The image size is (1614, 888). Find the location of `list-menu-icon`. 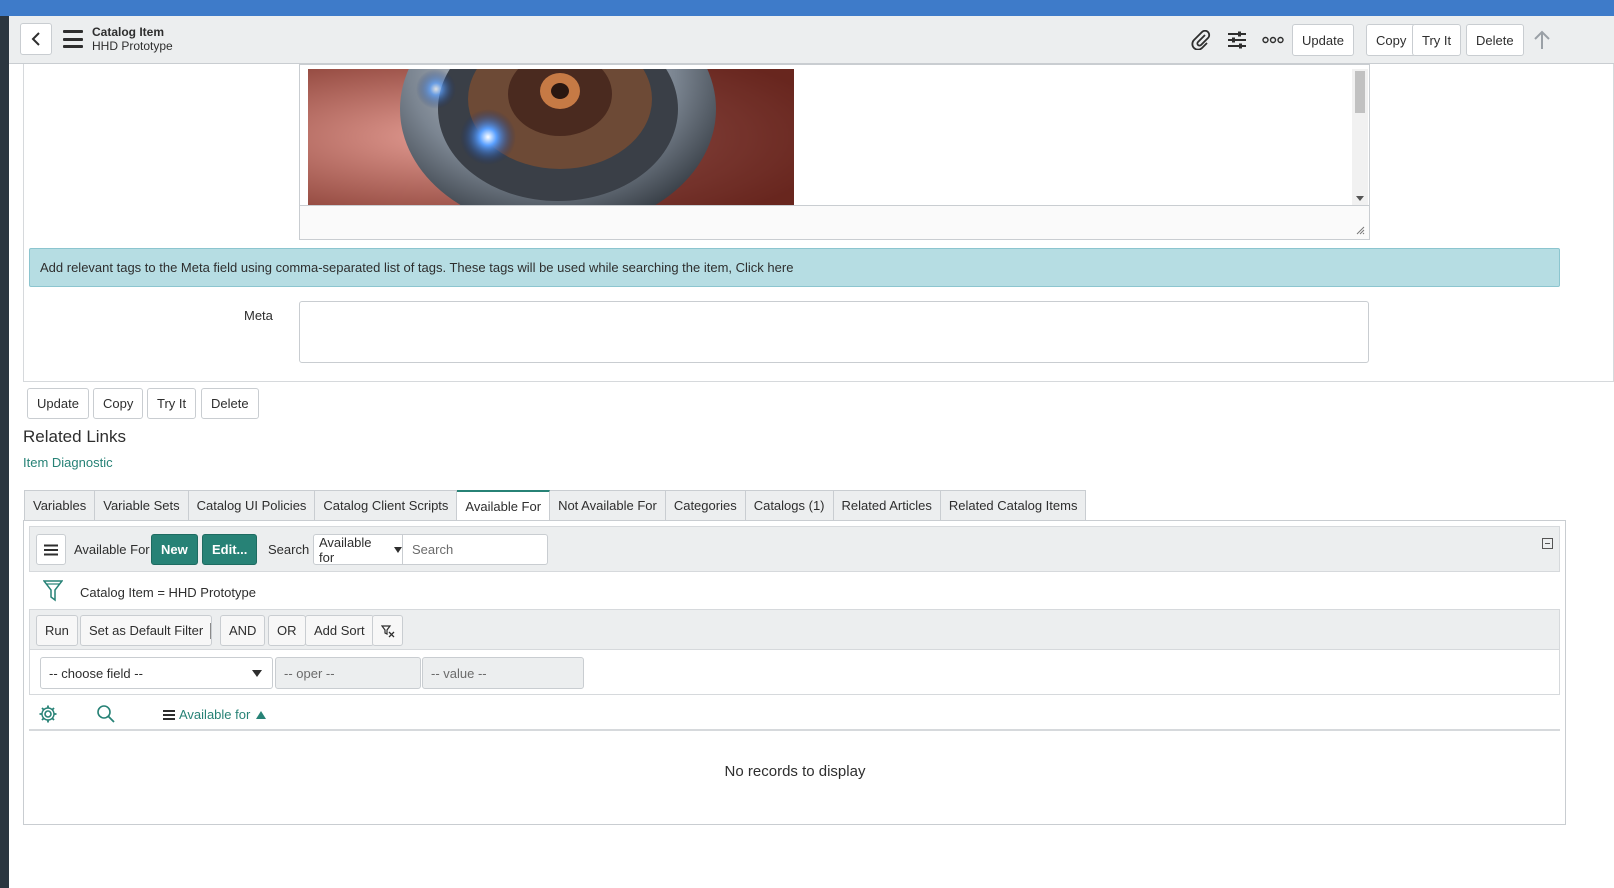

list-menu-icon is located at coordinates (51, 549).